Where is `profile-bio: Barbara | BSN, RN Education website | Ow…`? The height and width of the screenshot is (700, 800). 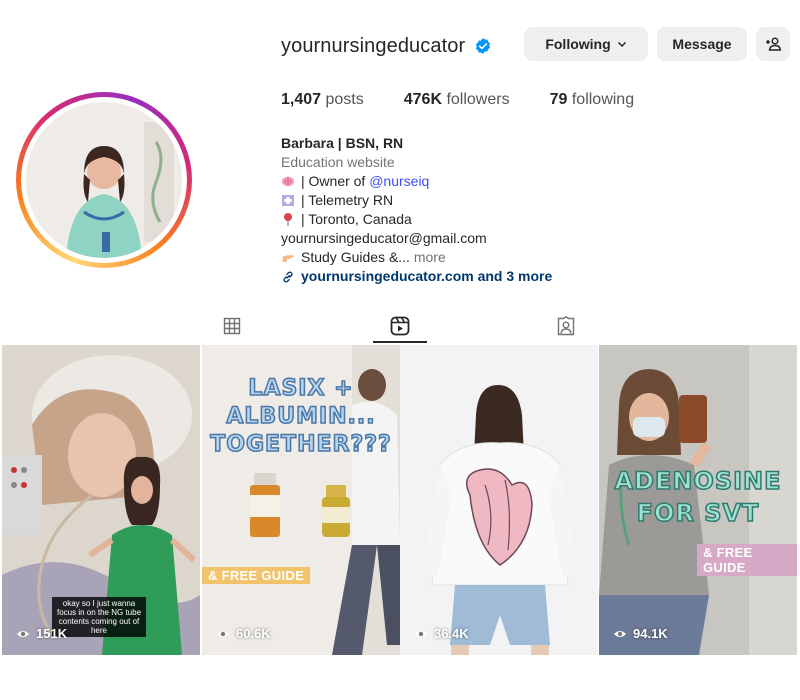 profile-bio: Barbara | BSN, RN Education website | Ow… is located at coordinates (531, 210).